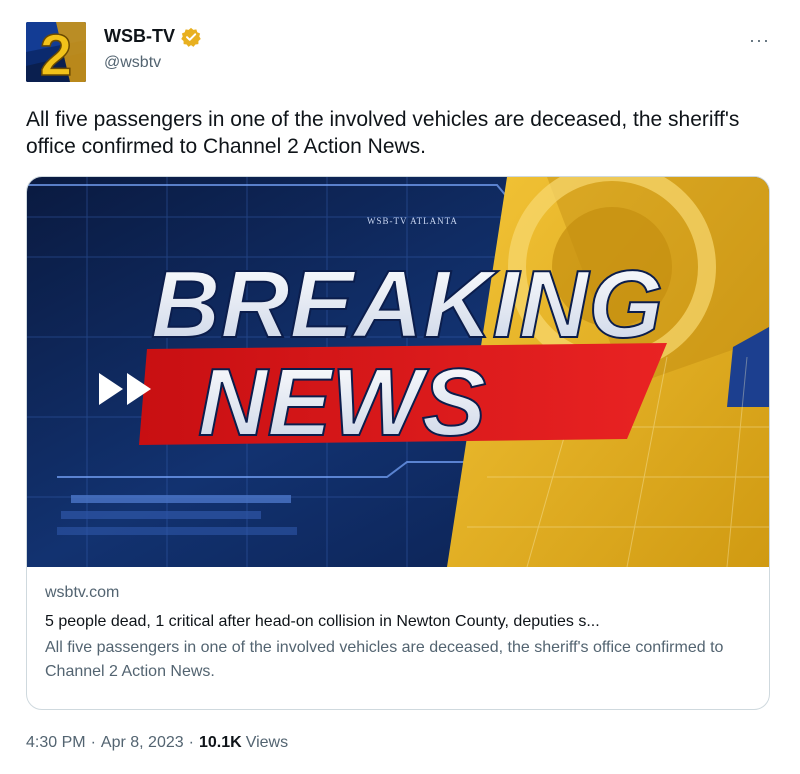 The height and width of the screenshot is (774, 800). I want to click on image-watermark: WSB-TV ATLANTA, so click(412, 221).